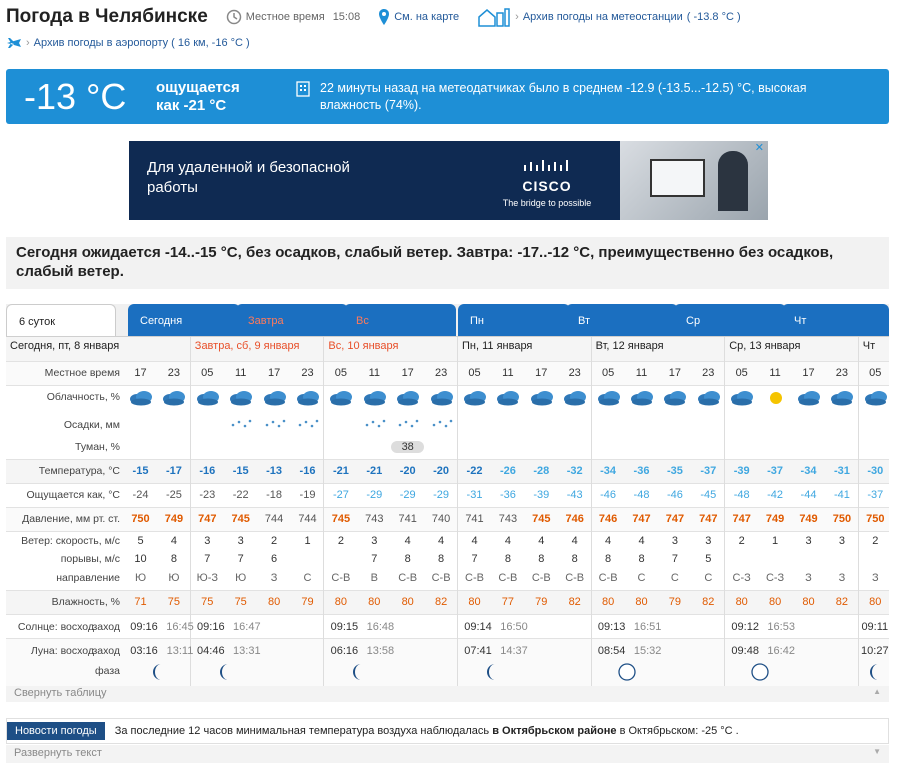 The image size is (900, 775). I want to click on tab-3: Вс, so click(400, 320).